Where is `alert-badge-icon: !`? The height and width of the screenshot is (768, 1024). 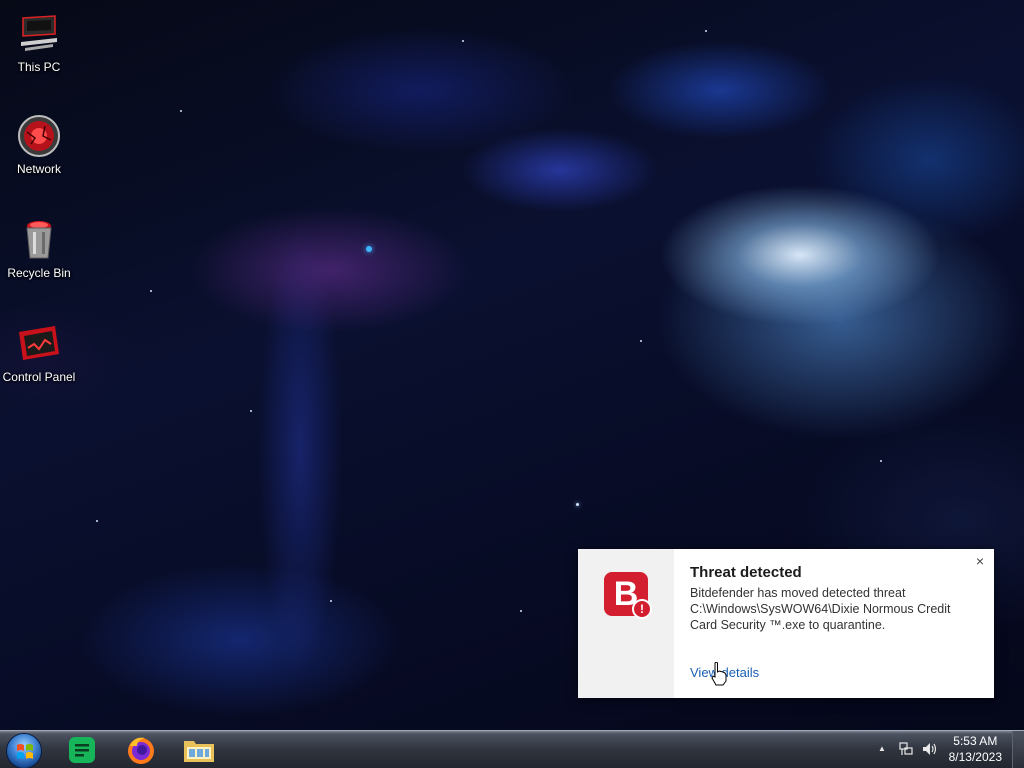 alert-badge-icon: ! is located at coordinates (642, 609).